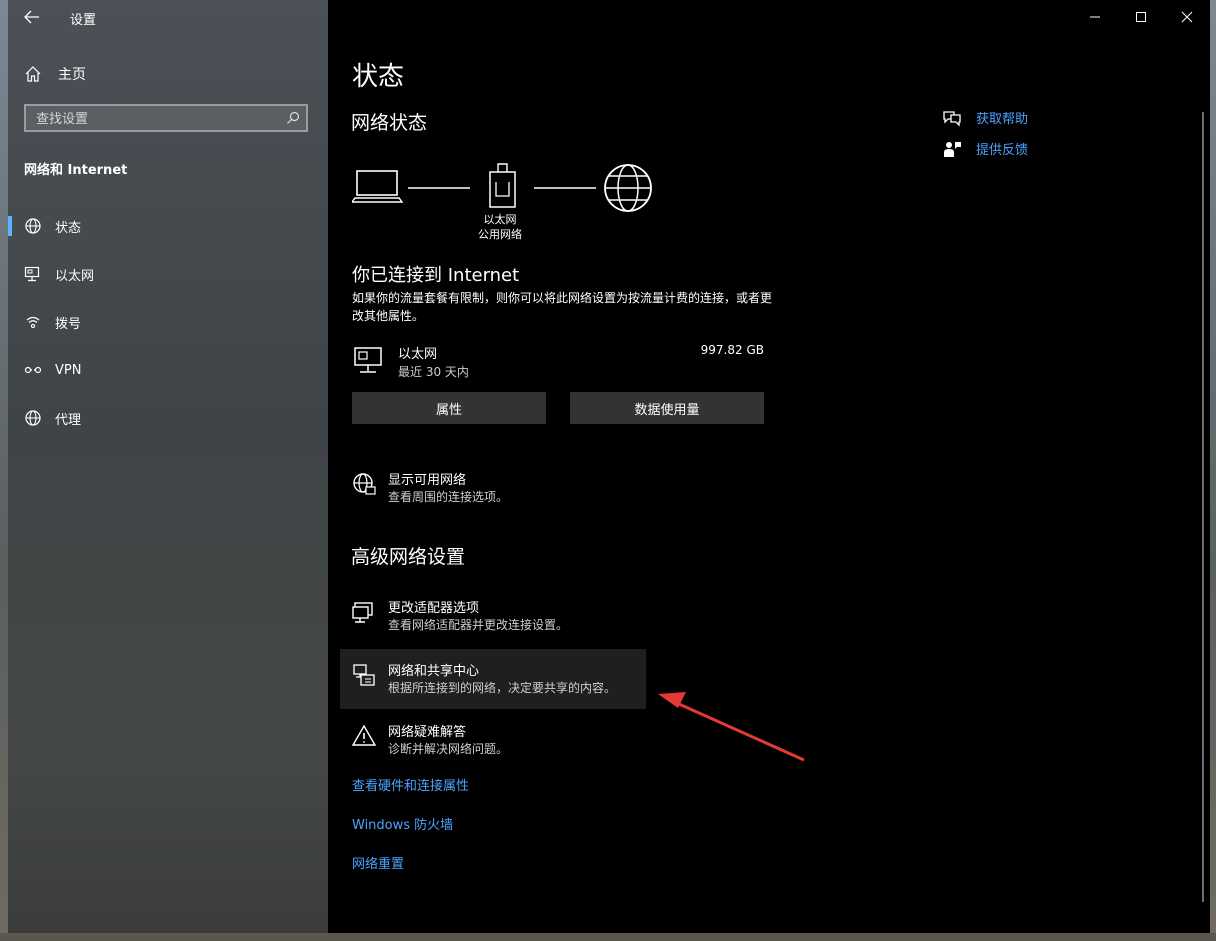 This screenshot has width=1216, height=941. I want to click on adapter-period: 最近 30 天内, so click(433, 372).